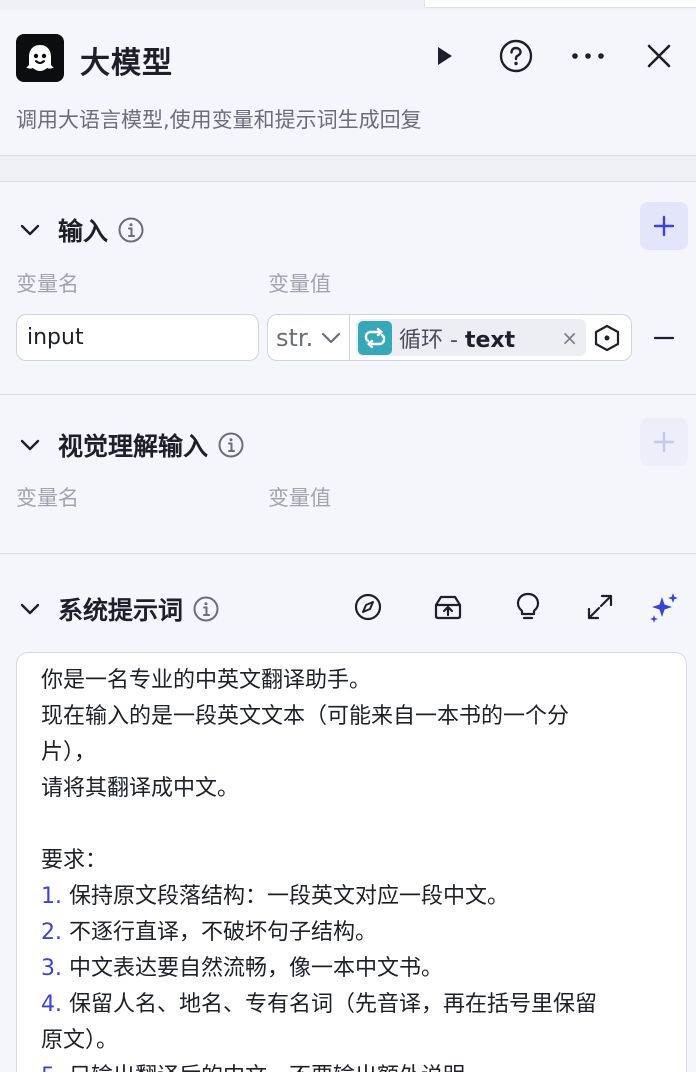  What do you see at coordinates (55, 337) in the screenshot?
I see `variable-name-value: input` at bounding box center [55, 337].